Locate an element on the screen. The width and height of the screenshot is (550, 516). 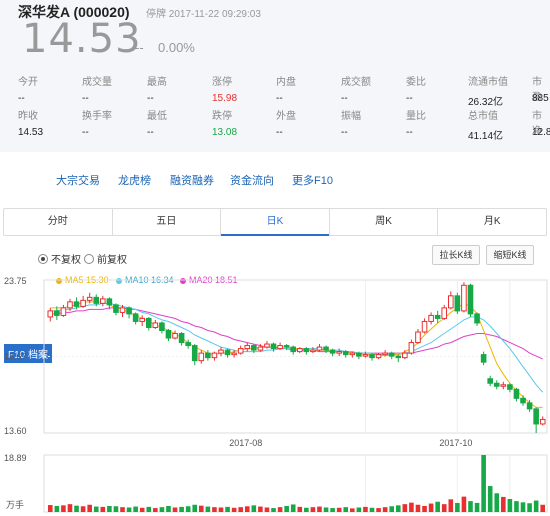
radio-forward-adjust: 前复权 is located at coordinates (105, 258).